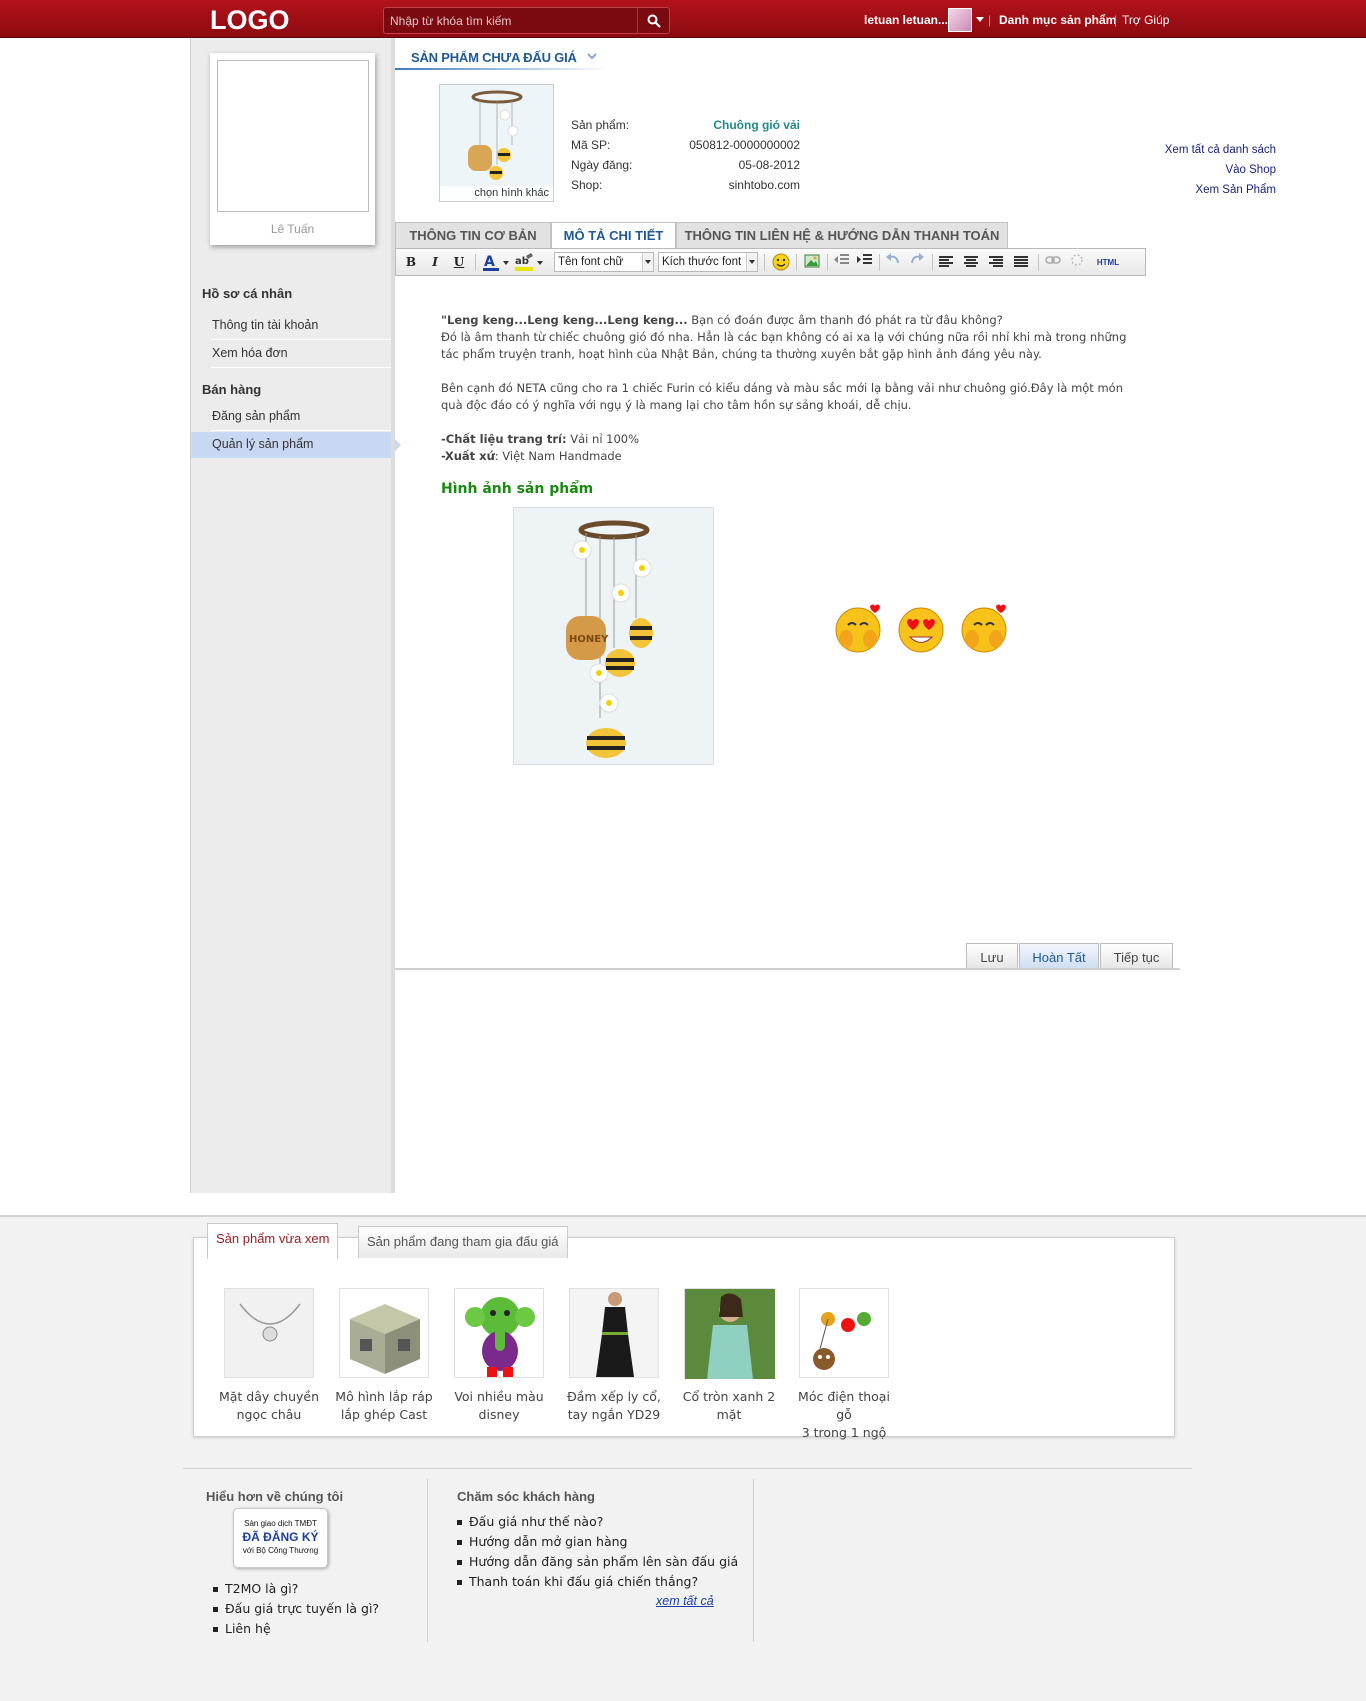 The width and height of the screenshot is (1366, 1701). What do you see at coordinates (603, 439) in the screenshot?
I see `material-value: Vải nỉ 100%` at bounding box center [603, 439].